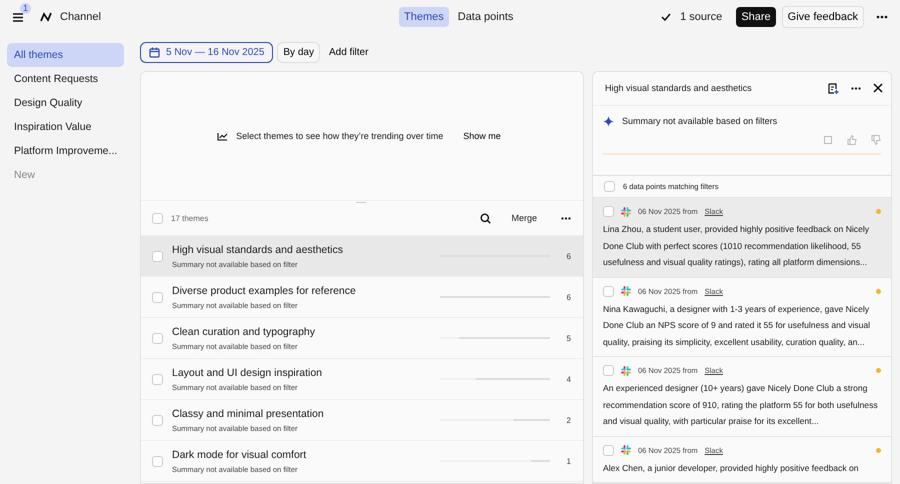 This screenshot has width=900, height=484. I want to click on theme-count-value: 5, so click(568, 338).